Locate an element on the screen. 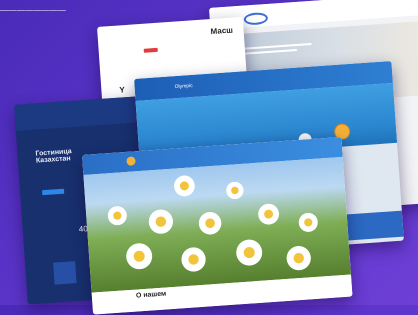 Image resolution: width=418 pixels, height=315 pixels. nav-button is located at coordinates (150, 50).